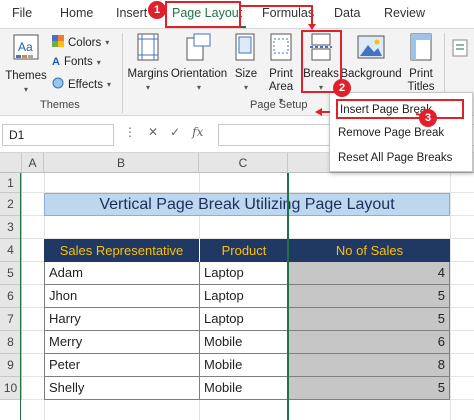  I want to click on orientation-icon, so click(199, 49).